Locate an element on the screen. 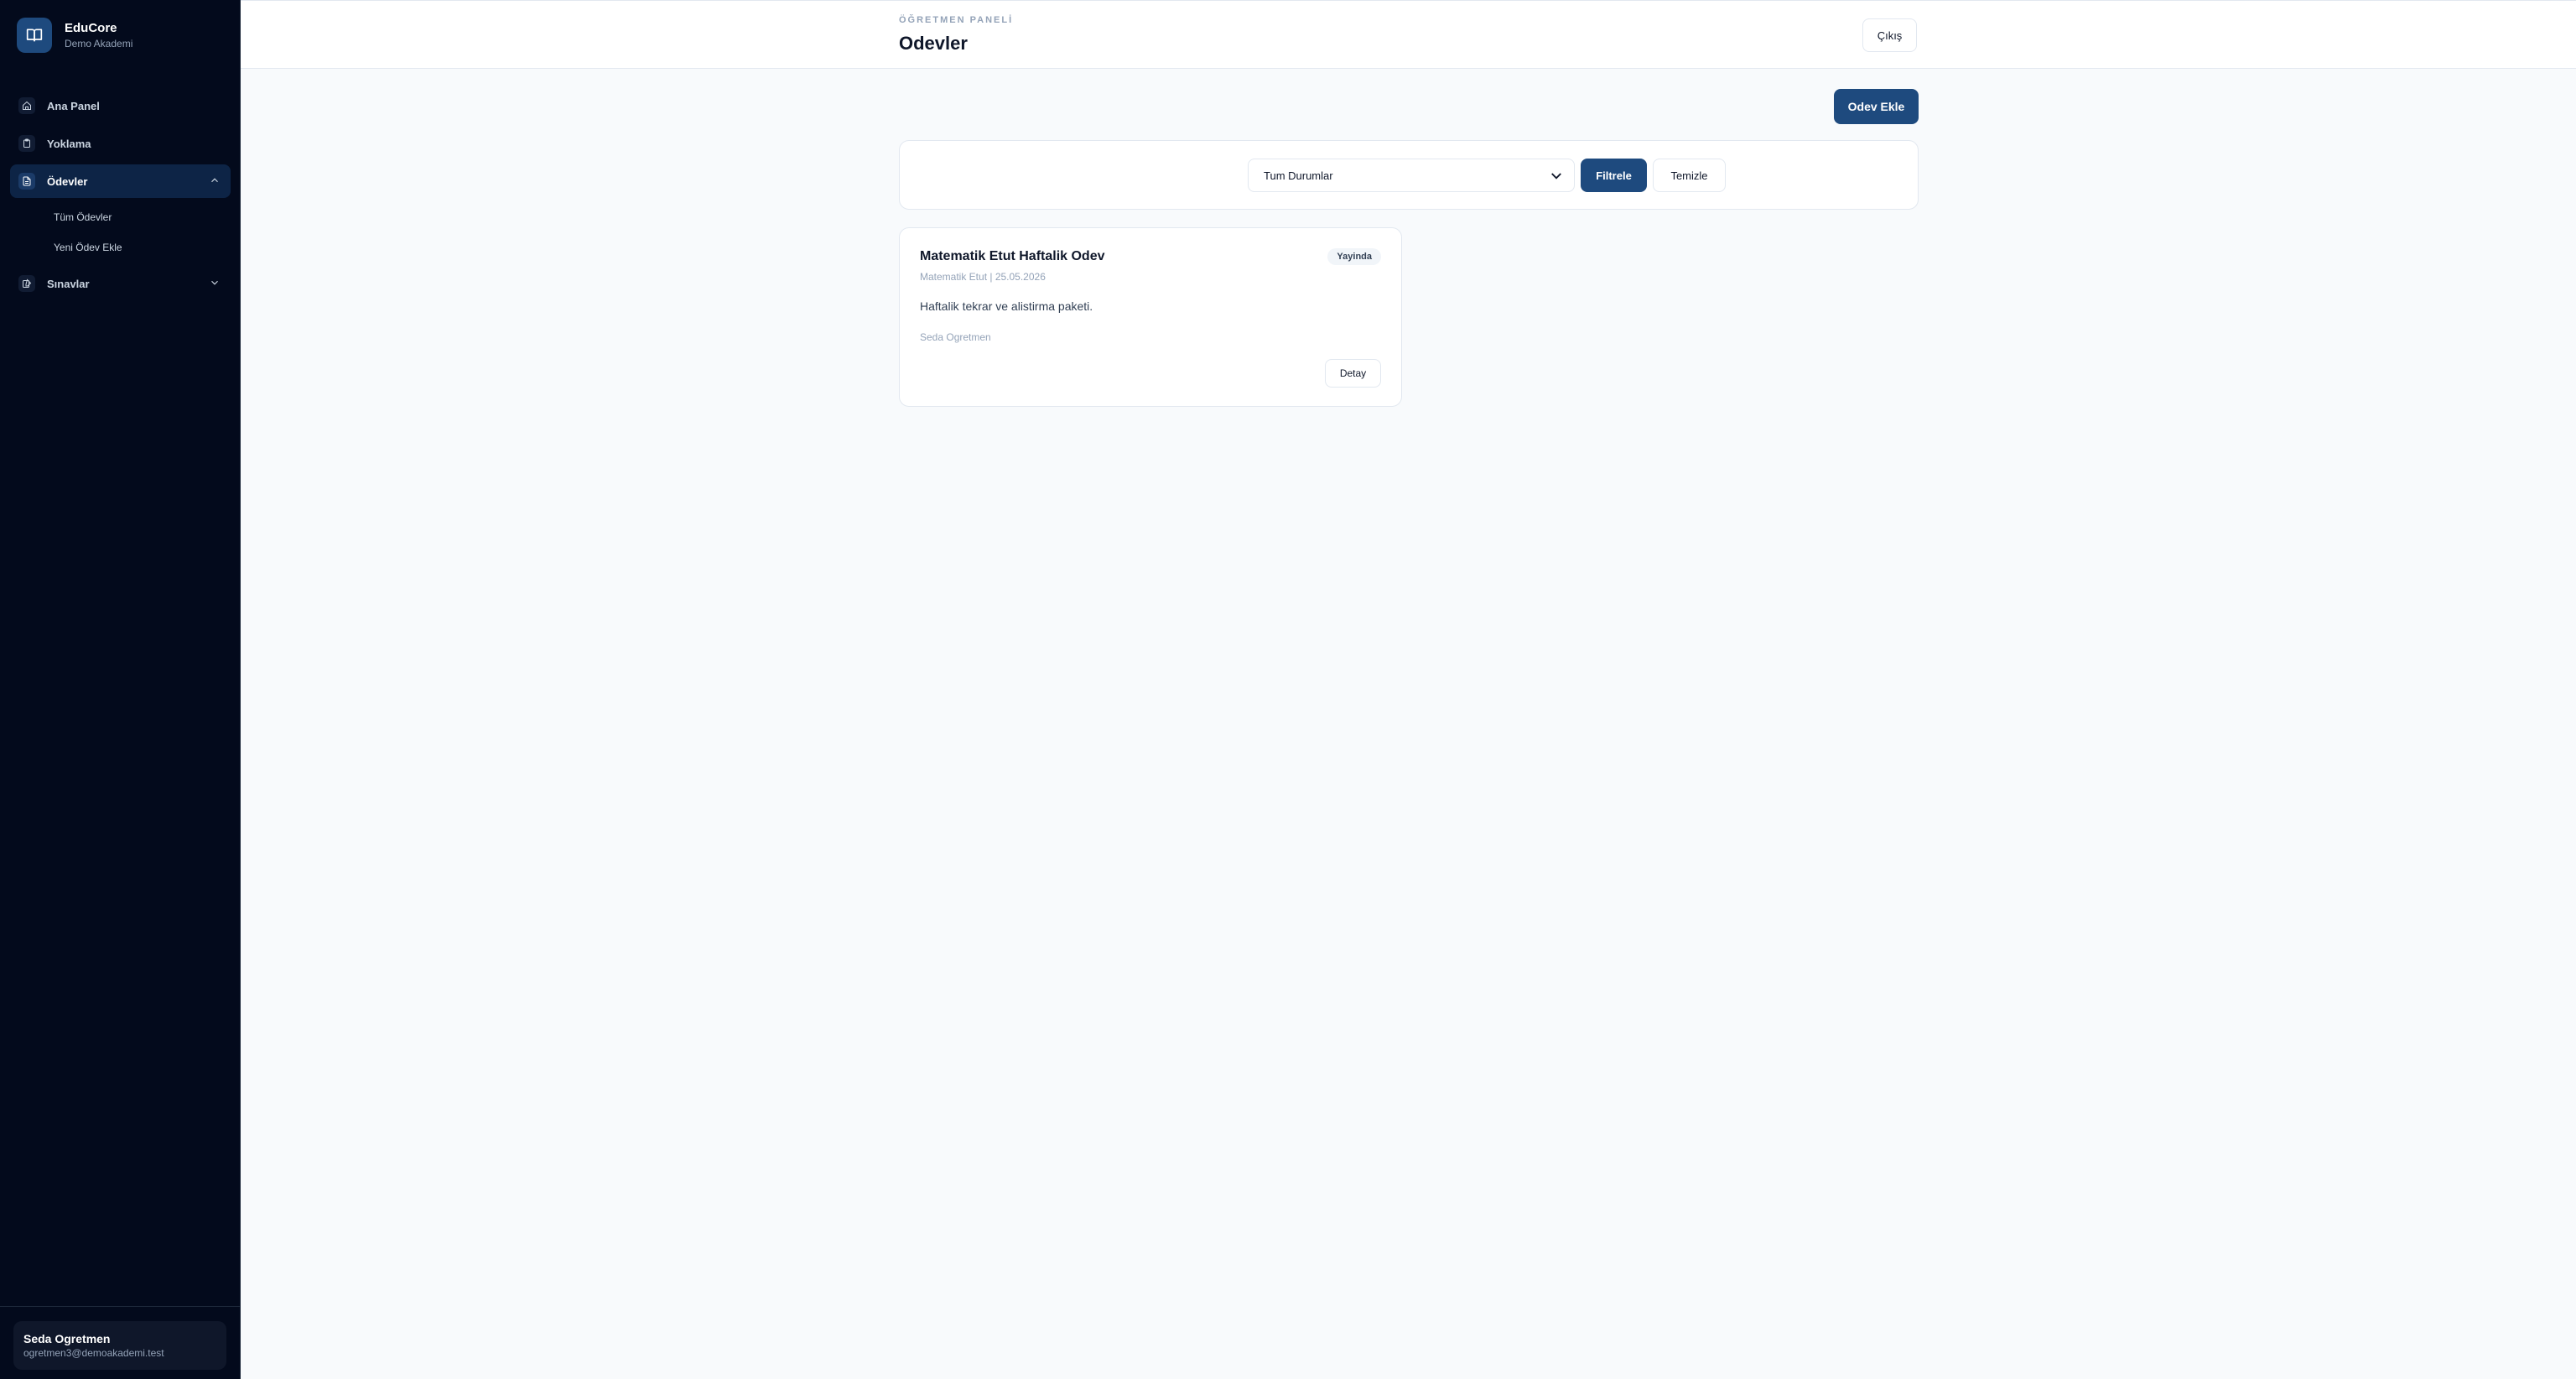 Image resolution: width=2576 pixels, height=1379 pixels. home-icon is located at coordinates (26, 105).